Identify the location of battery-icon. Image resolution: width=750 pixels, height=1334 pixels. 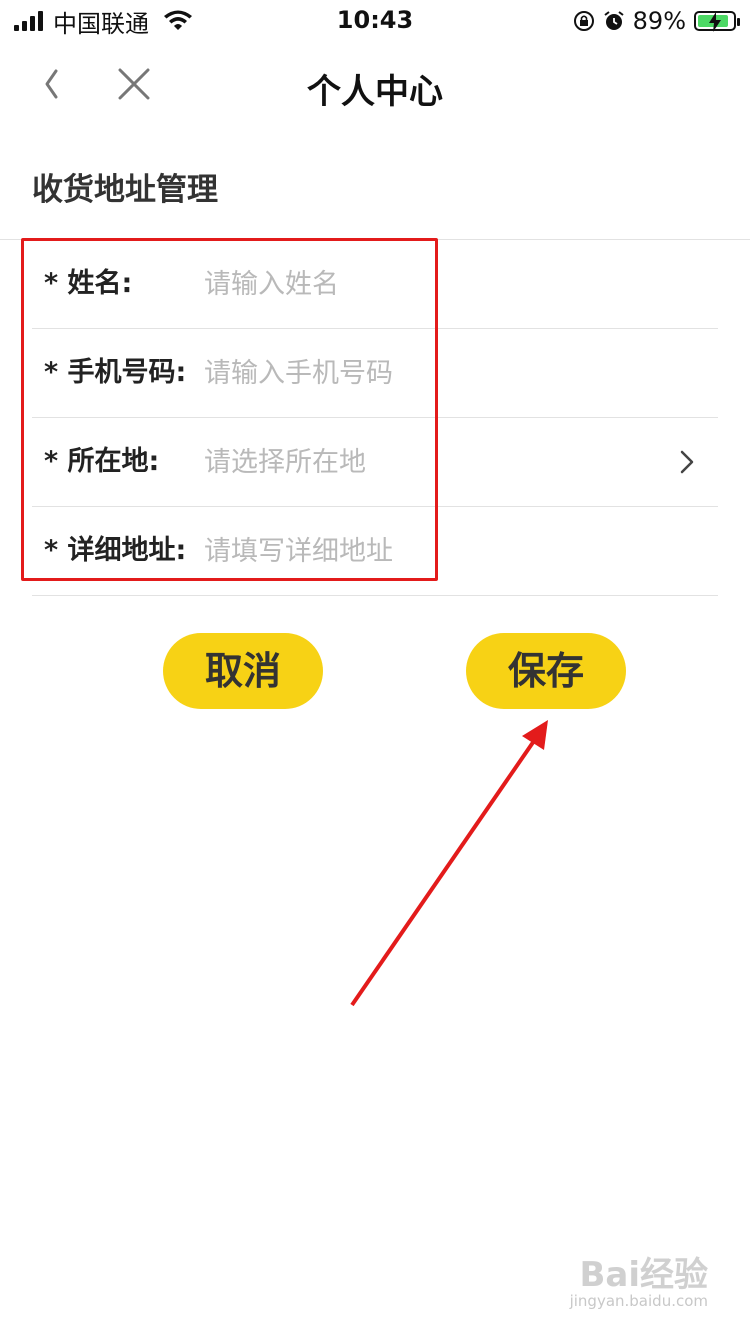
(717, 21).